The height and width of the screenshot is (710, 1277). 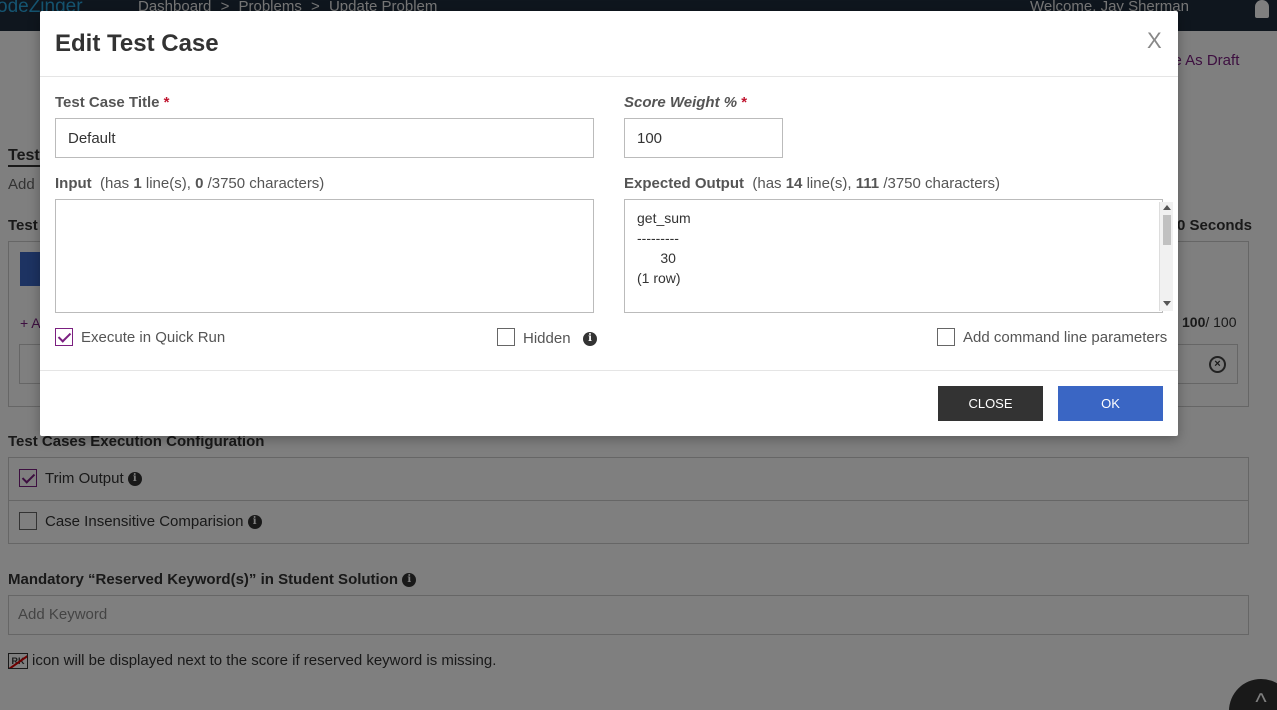 I want to click on hidden-checkbox, so click(x=506, y=337).